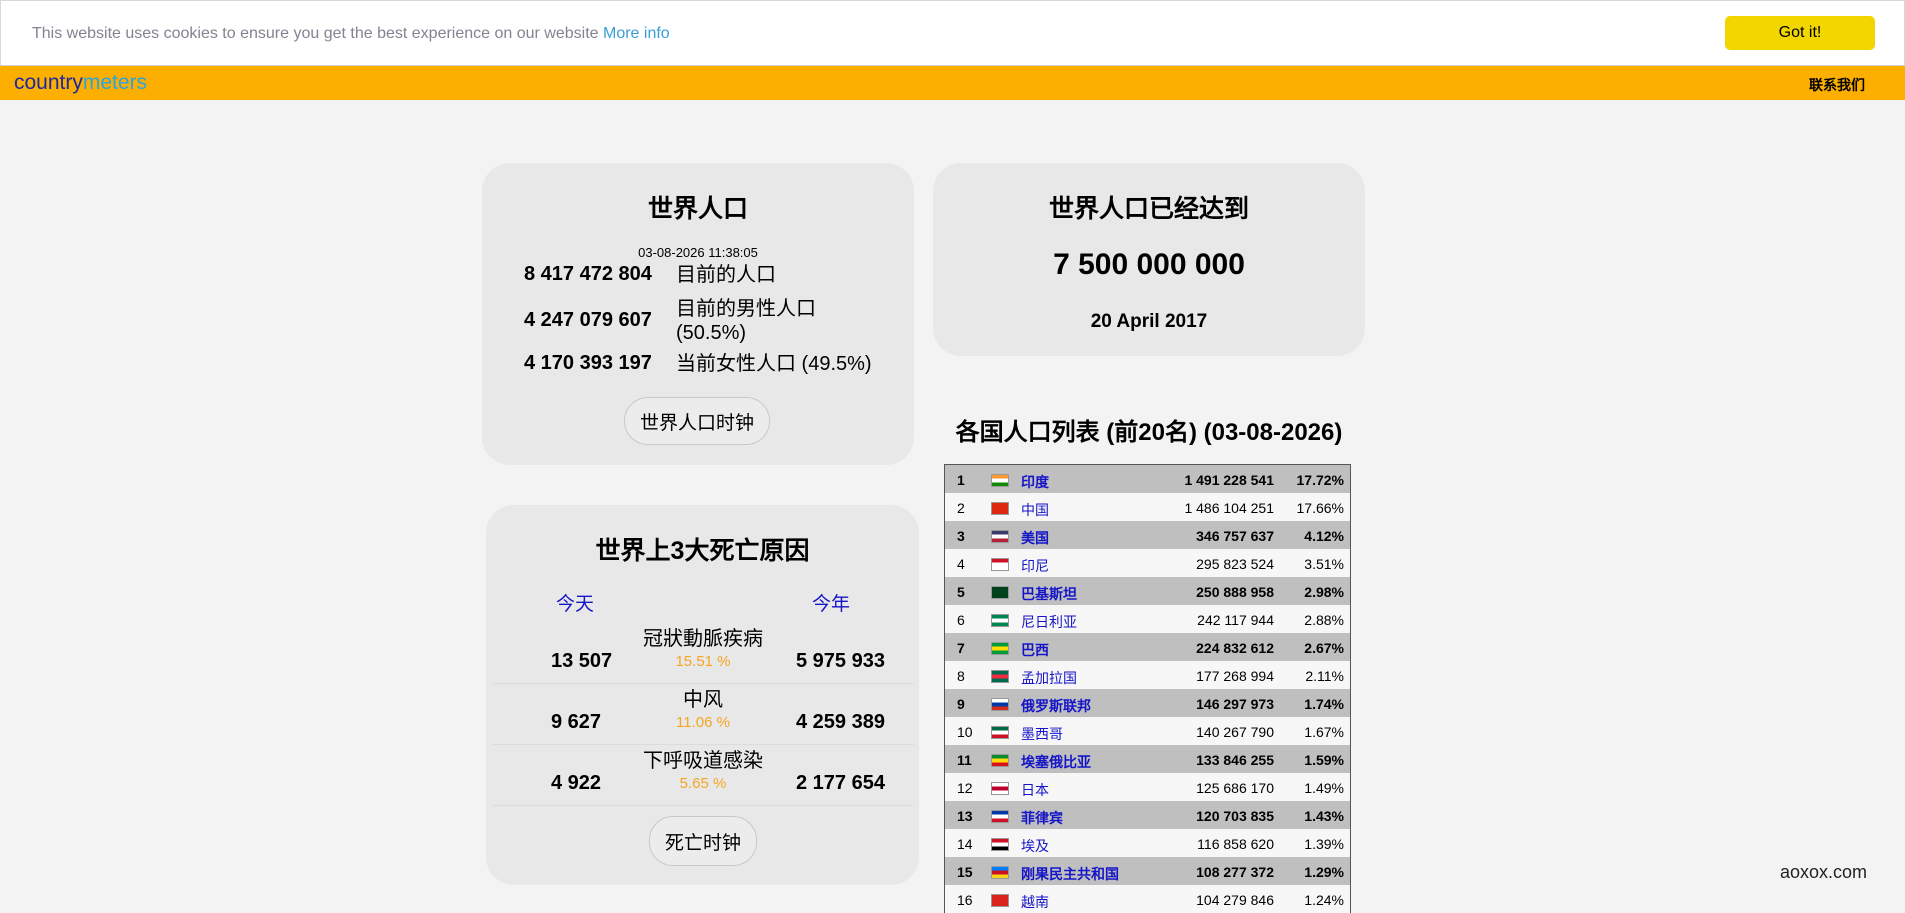 This screenshot has height=913, width=1905. Describe the element at coordinates (703, 775) in the screenshot. I see `death-cause-row: 下呼吸道感染 4 922 5.65 % 2 177 654` at that location.